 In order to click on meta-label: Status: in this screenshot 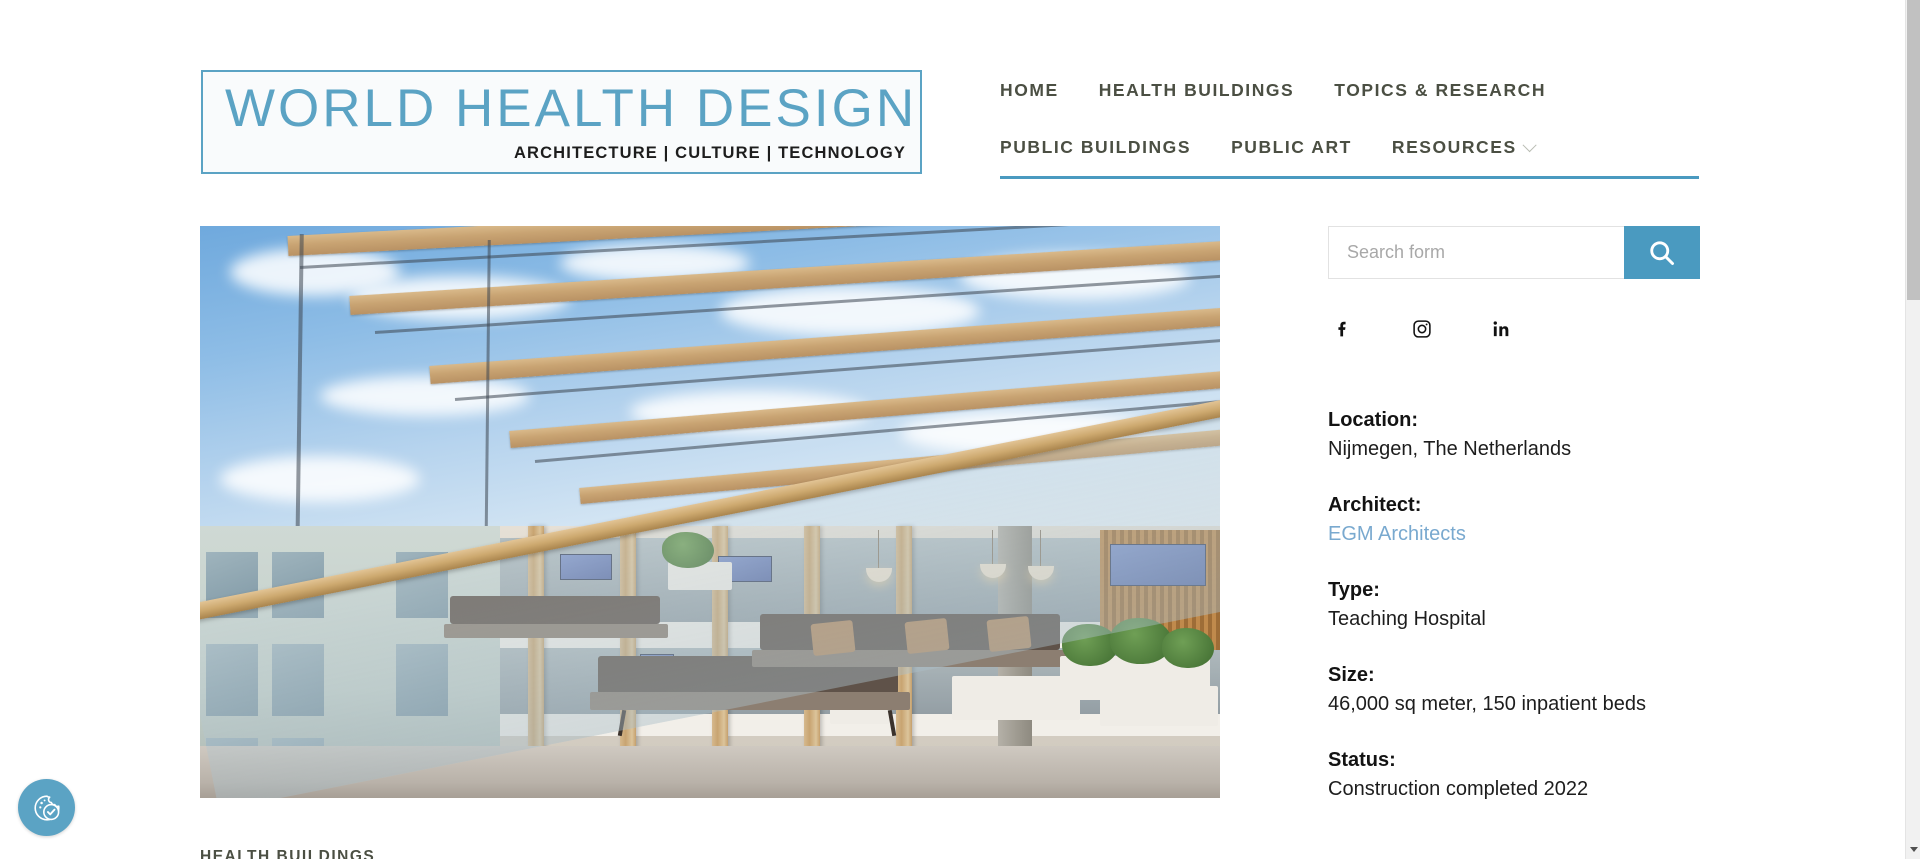, I will do `click(1362, 760)`.